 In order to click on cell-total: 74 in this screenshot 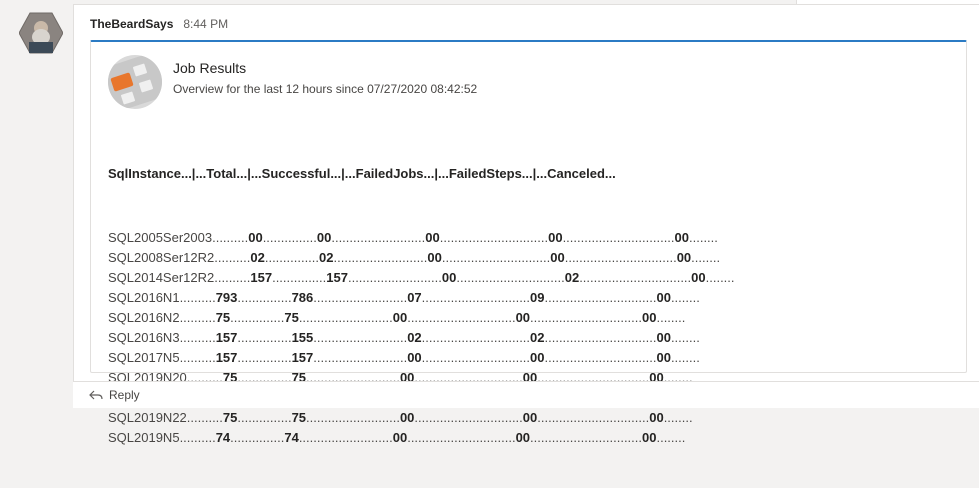, I will do `click(223, 437)`.